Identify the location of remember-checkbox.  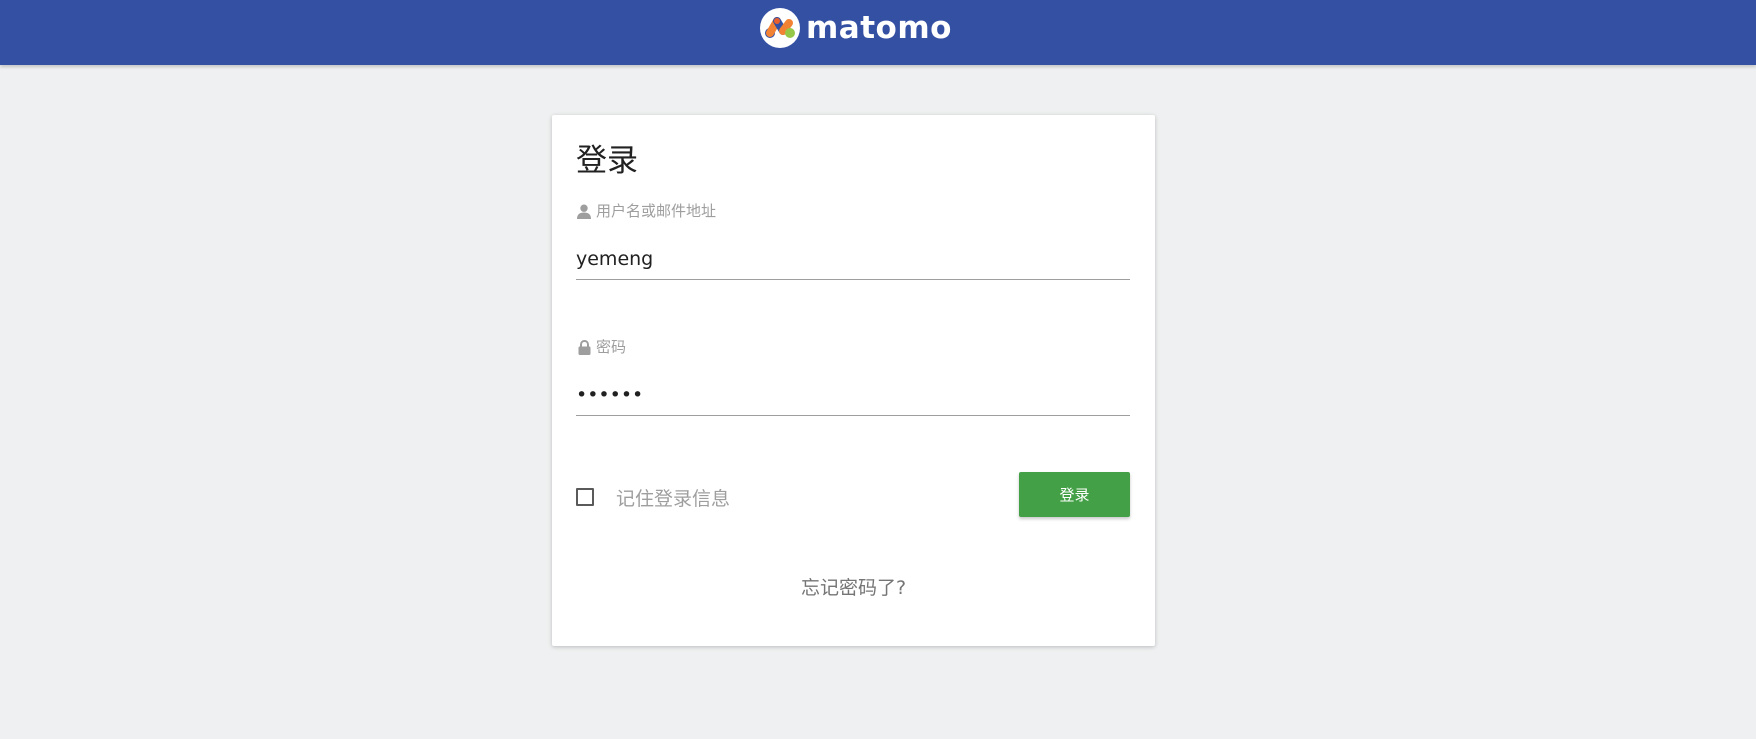
(585, 497).